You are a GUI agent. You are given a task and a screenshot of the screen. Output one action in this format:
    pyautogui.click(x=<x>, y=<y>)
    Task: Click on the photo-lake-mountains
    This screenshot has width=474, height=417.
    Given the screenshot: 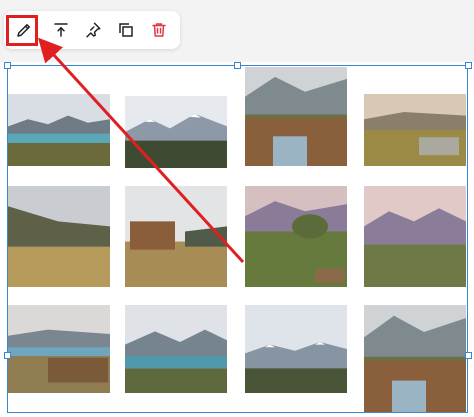 What is the action you would take?
    pyautogui.click(x=59, y=130)
    